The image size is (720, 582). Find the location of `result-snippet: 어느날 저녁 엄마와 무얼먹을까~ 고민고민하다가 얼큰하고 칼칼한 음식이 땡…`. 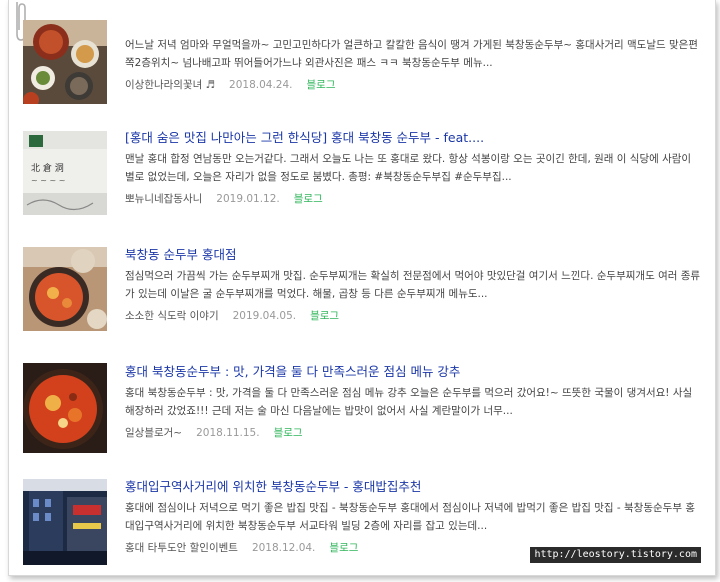

result-snippet: 어느날 저녁 엄마와 무얼먹을까~ 고민고민하다가 얼큰하고 칼칼한 음식이 땡… is located at coordinates (411, 54).